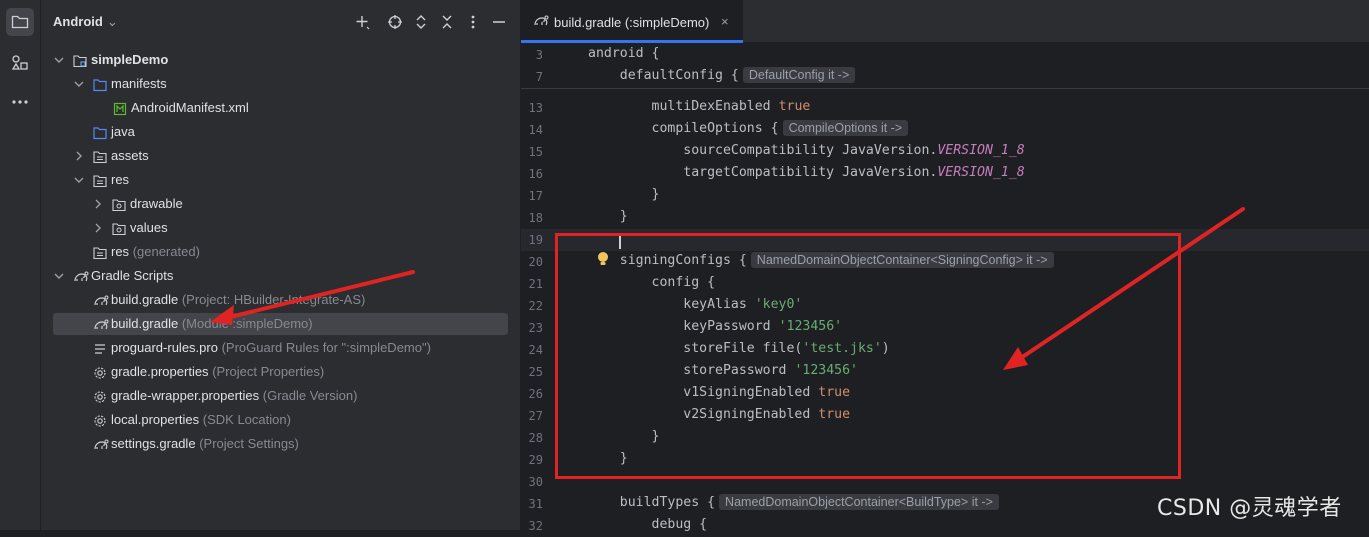 Image resolution: width=1369 pixels, height=537 pixels. Describe the element at coordinates (280, 108) in the screenshot. I see `tree-item: AndroidManifest.xml` at that location.